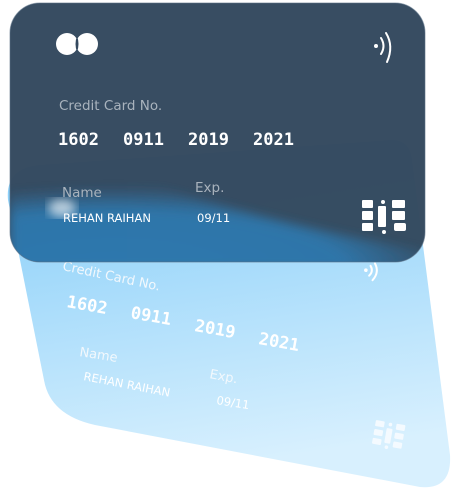 The image size is (455, 495). I want to click on number-group-4: 2021, so click(273, 140).